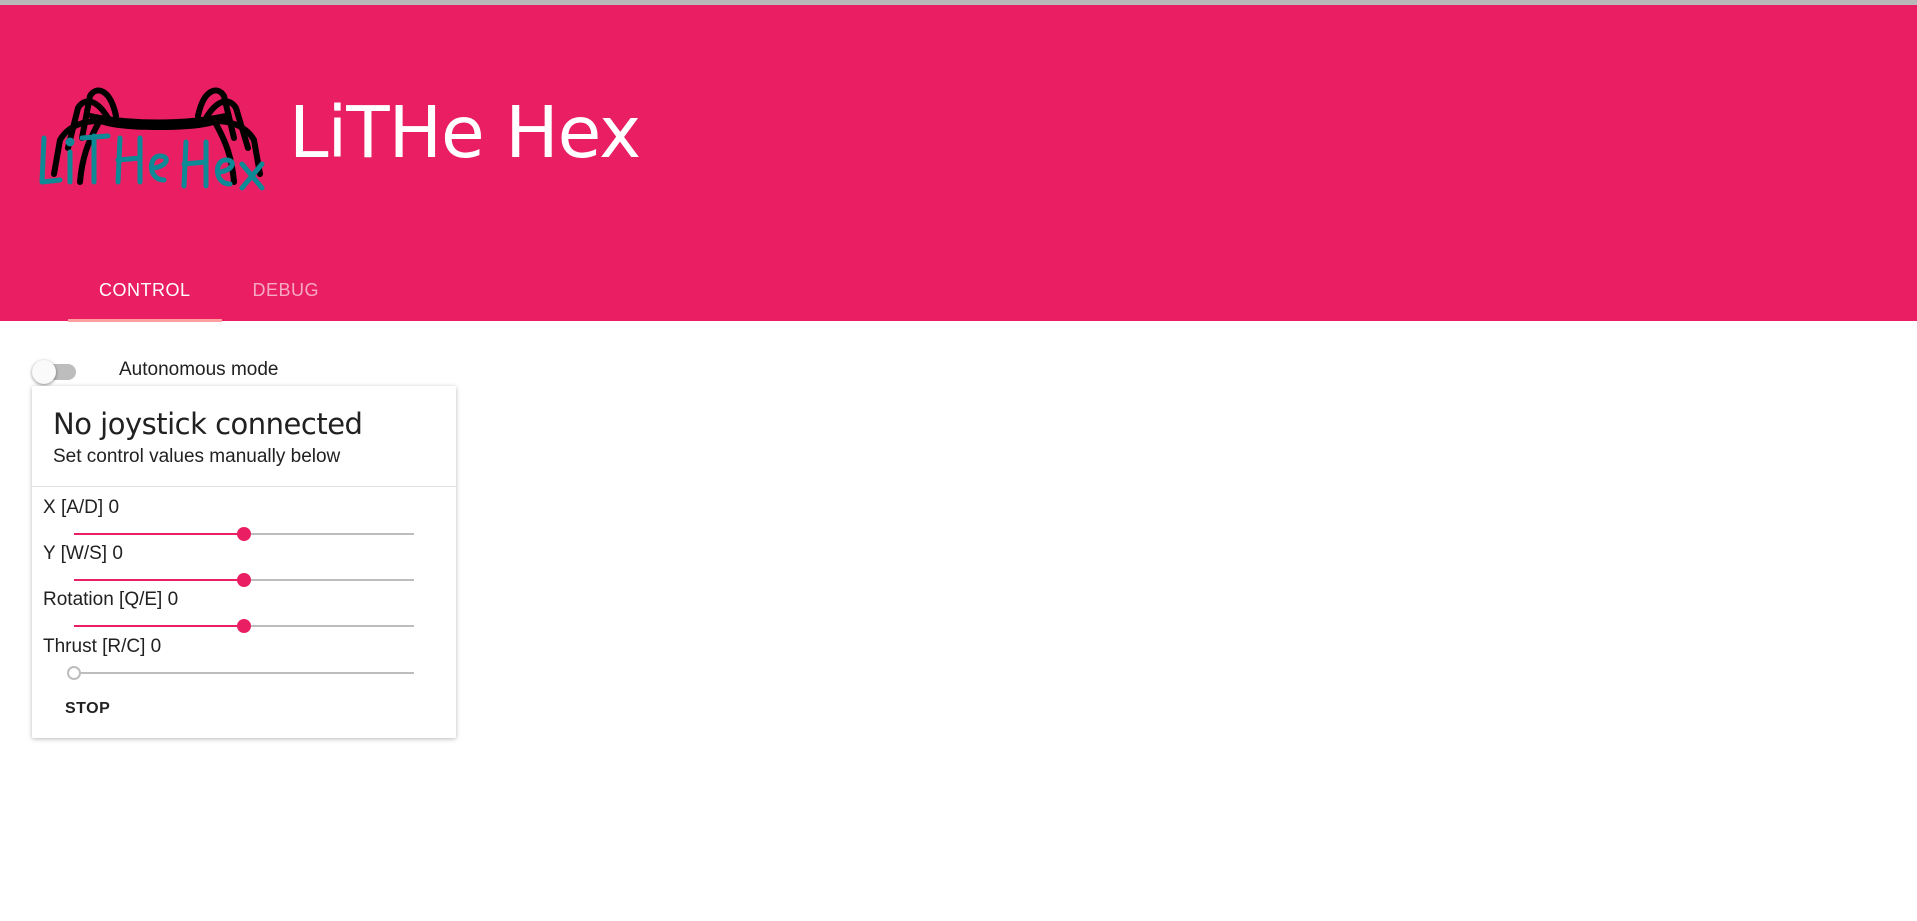  Describe the element at coordinates (111, 599) in the screenshot. I see `rotation-control-label: Rotation [Q/E] 0` at that location.